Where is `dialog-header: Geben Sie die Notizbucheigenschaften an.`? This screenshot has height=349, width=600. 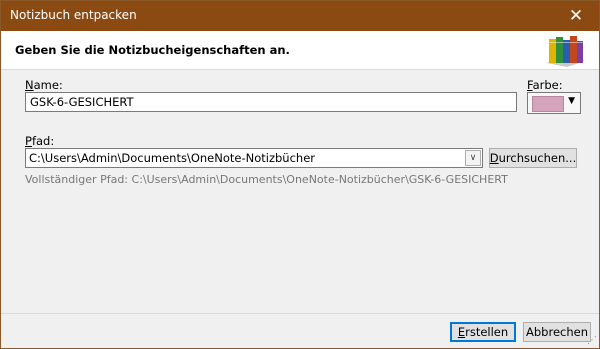 dialog-header: Geben Sie die Notizbucheigenschaften an. is located at coordinates (300, 50).